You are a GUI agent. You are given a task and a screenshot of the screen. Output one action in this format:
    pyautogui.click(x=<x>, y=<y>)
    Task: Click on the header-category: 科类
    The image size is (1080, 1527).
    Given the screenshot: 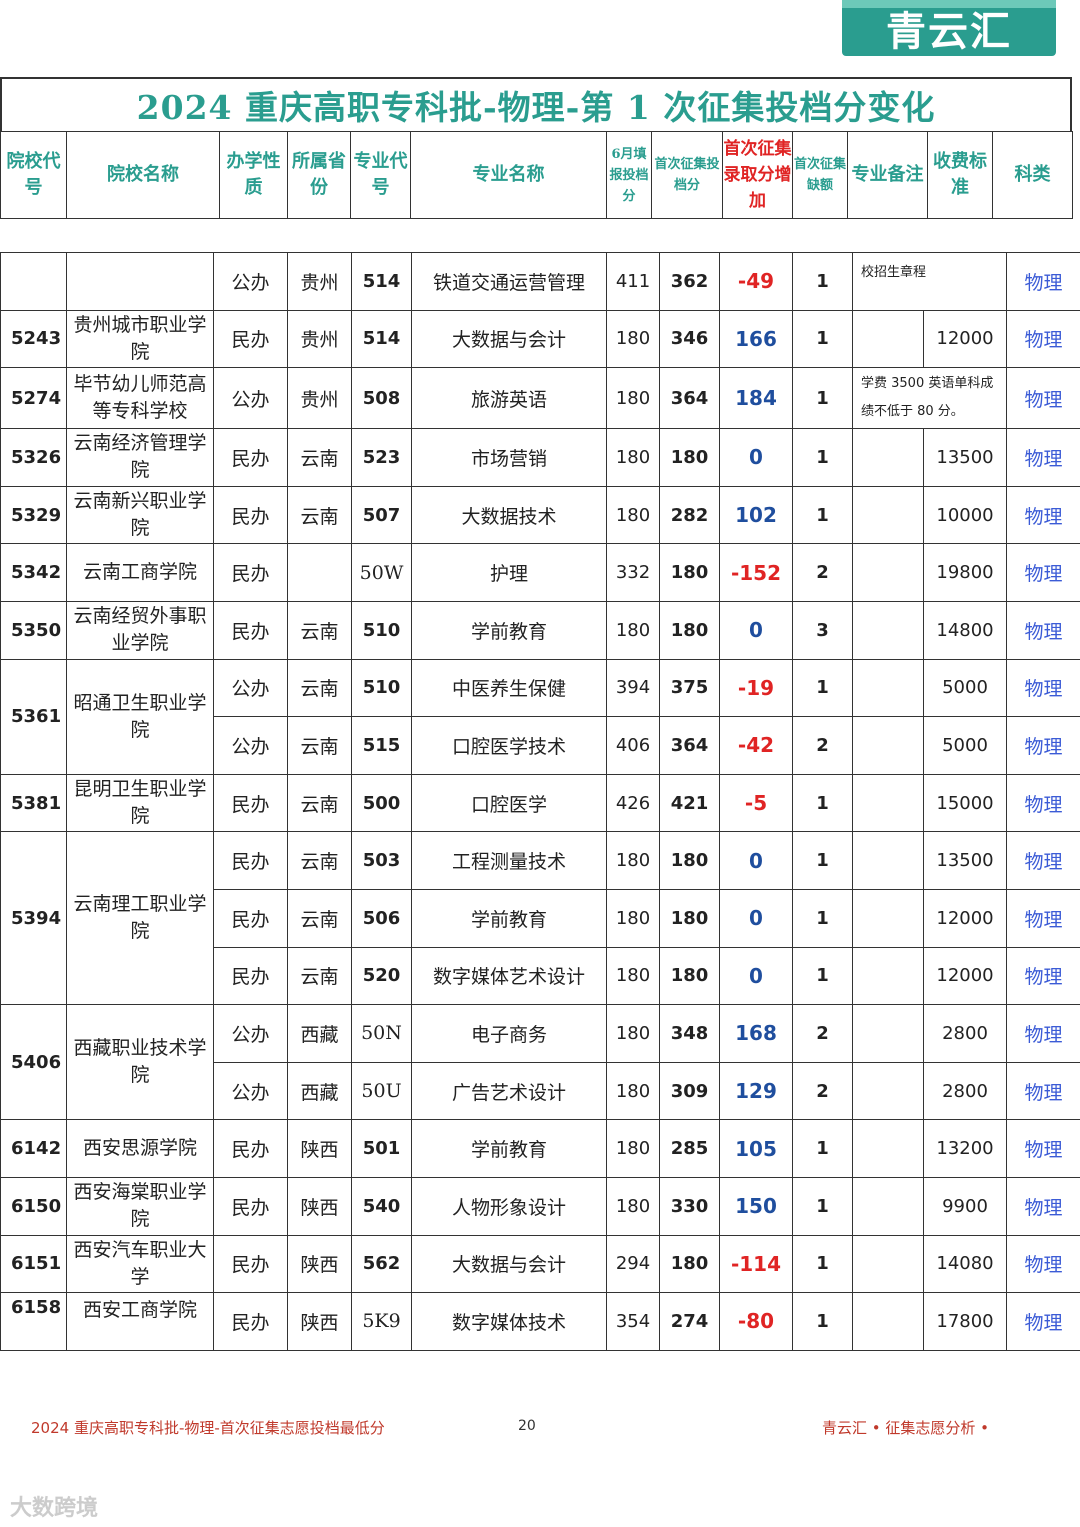 What is the action you would take?
    pyautogui.click(x=1032, y=175)
    